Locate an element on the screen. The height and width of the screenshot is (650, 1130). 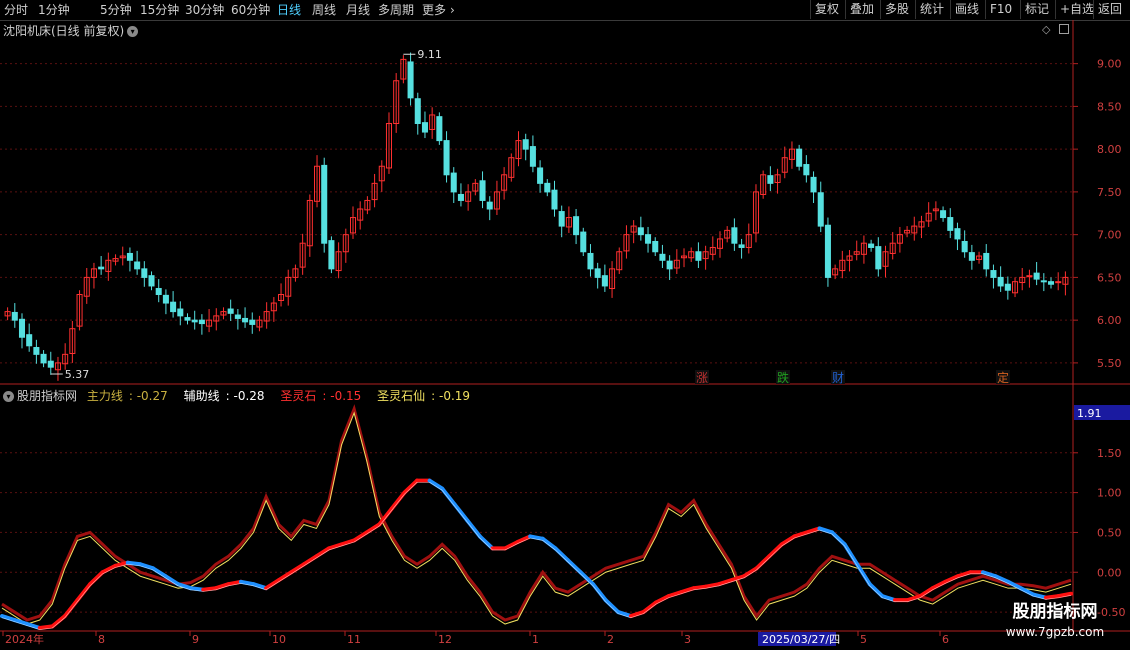
watermark-line2: www.7gpzb.com is located at coordinates (1055, 632).